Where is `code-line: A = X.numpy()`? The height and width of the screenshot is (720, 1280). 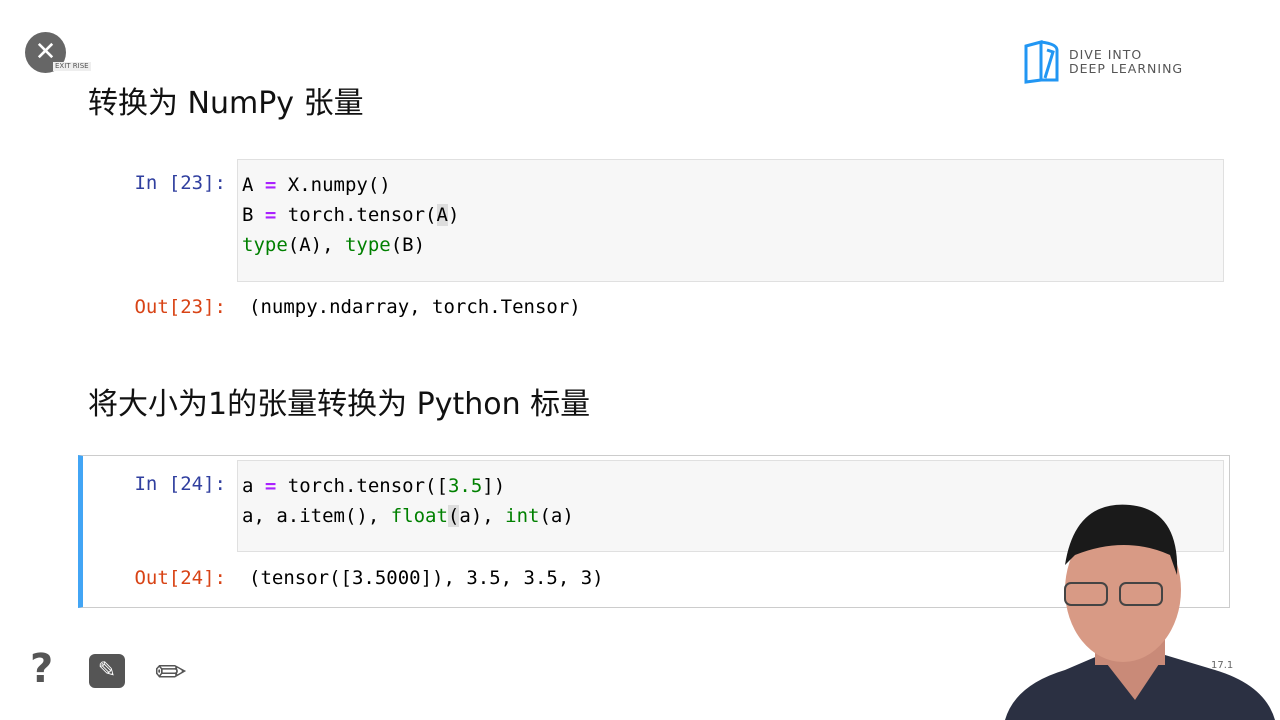 code-line: A = X.numpy() is located at coordinates (730, 185).